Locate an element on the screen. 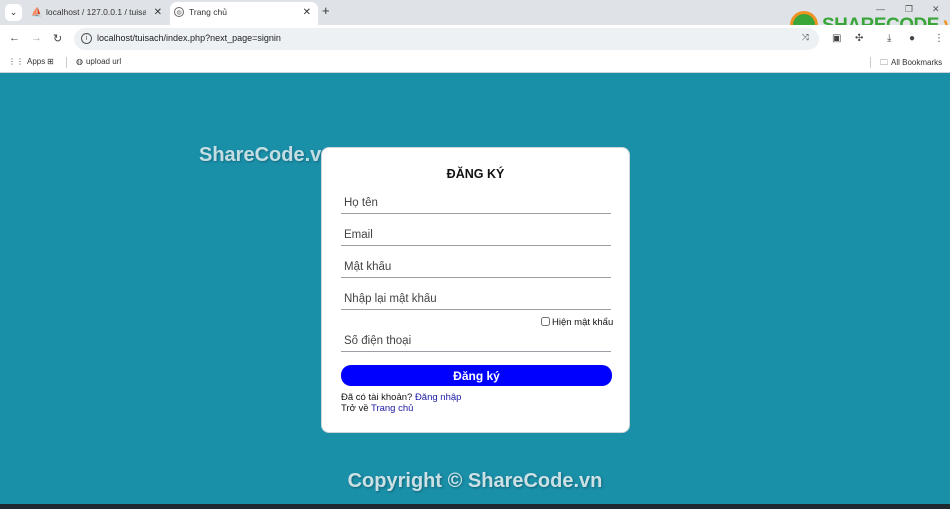 Image resolution: width=950 pixels, height=509 pixels. tab-phpmyadmin: ⛵ localhost / 127.0.0.1 / tuisach / ✕ is located at coordinates (98, 12).